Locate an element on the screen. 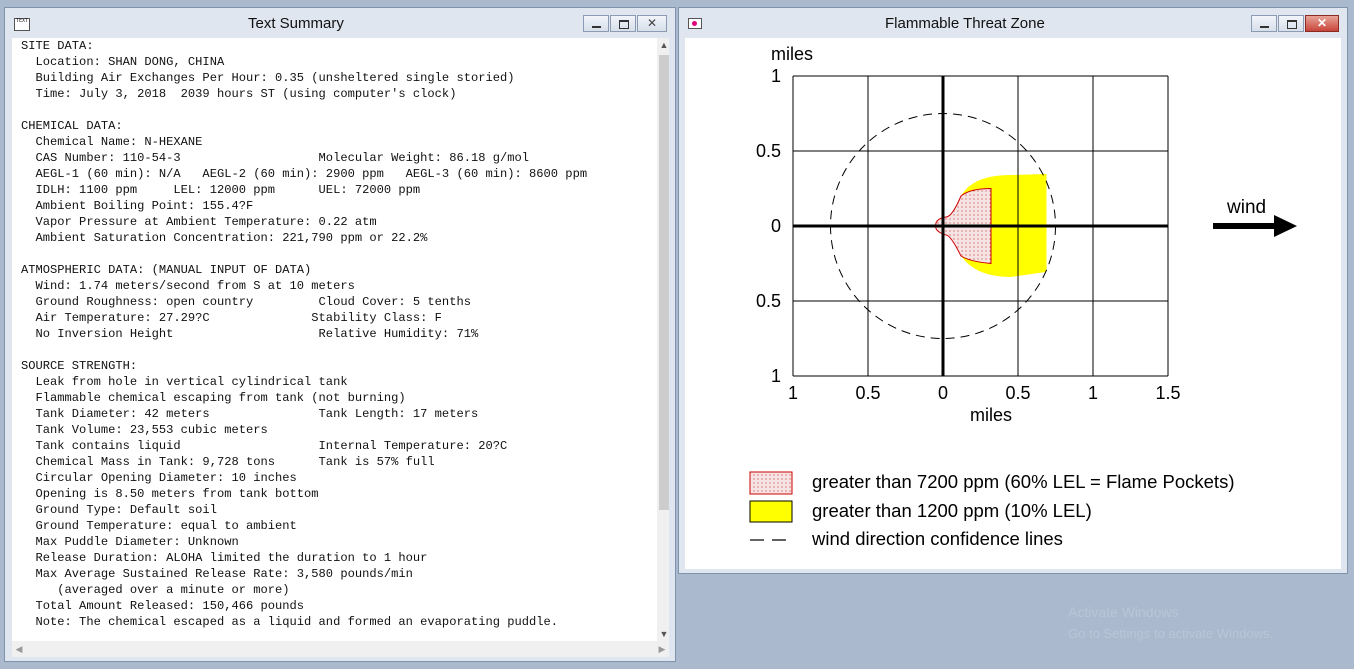  text-document-icon: TEXT is located at coordinates (22, 24).